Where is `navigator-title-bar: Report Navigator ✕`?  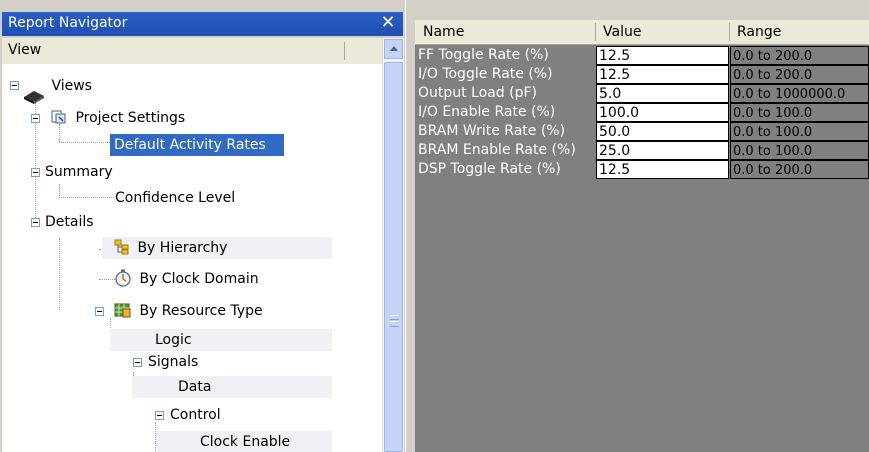 navigator-title-bar: Report Navigator ✕ is located at coordinates (202, 24).